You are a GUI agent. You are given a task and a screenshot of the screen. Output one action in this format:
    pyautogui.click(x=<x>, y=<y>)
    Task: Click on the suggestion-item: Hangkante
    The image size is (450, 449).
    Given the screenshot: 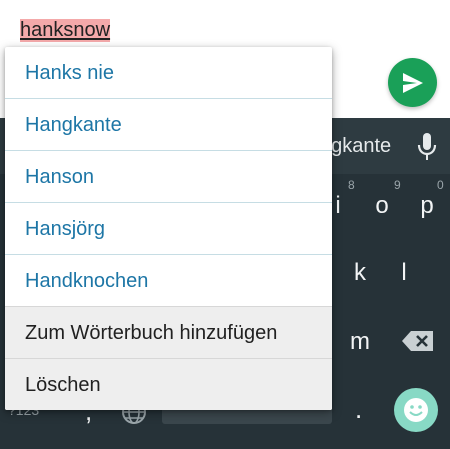 What is the action you would take?
    pyautogui.click(x=168, y=125)
    